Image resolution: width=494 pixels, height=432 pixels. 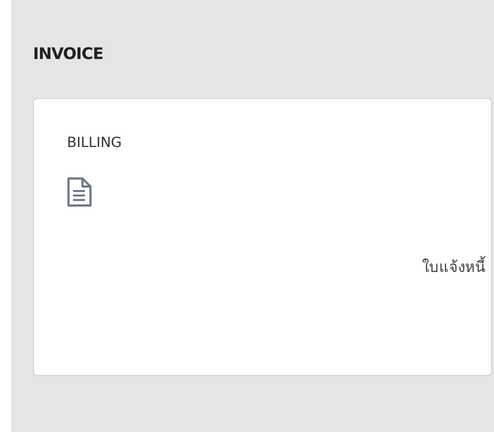 What do you see at coordinates (68, 54) in the screenshot?
I see `section-title: INVOICE` at bounding box center [68, 54].